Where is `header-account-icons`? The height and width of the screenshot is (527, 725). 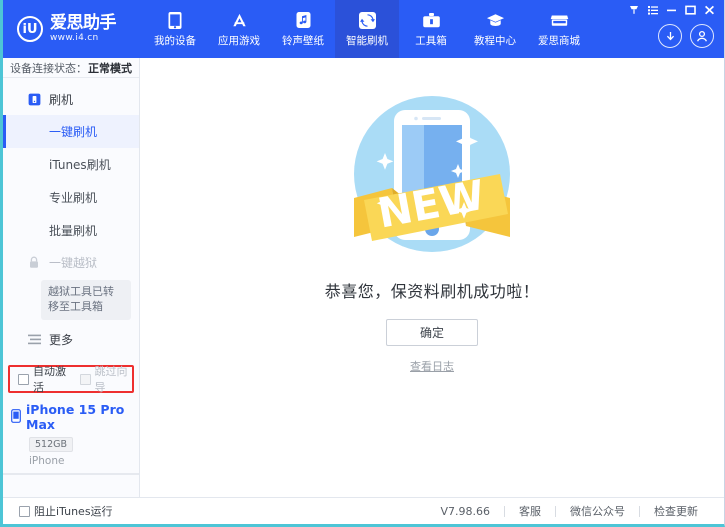
header-account-icons is located at coordinates (686, 36).